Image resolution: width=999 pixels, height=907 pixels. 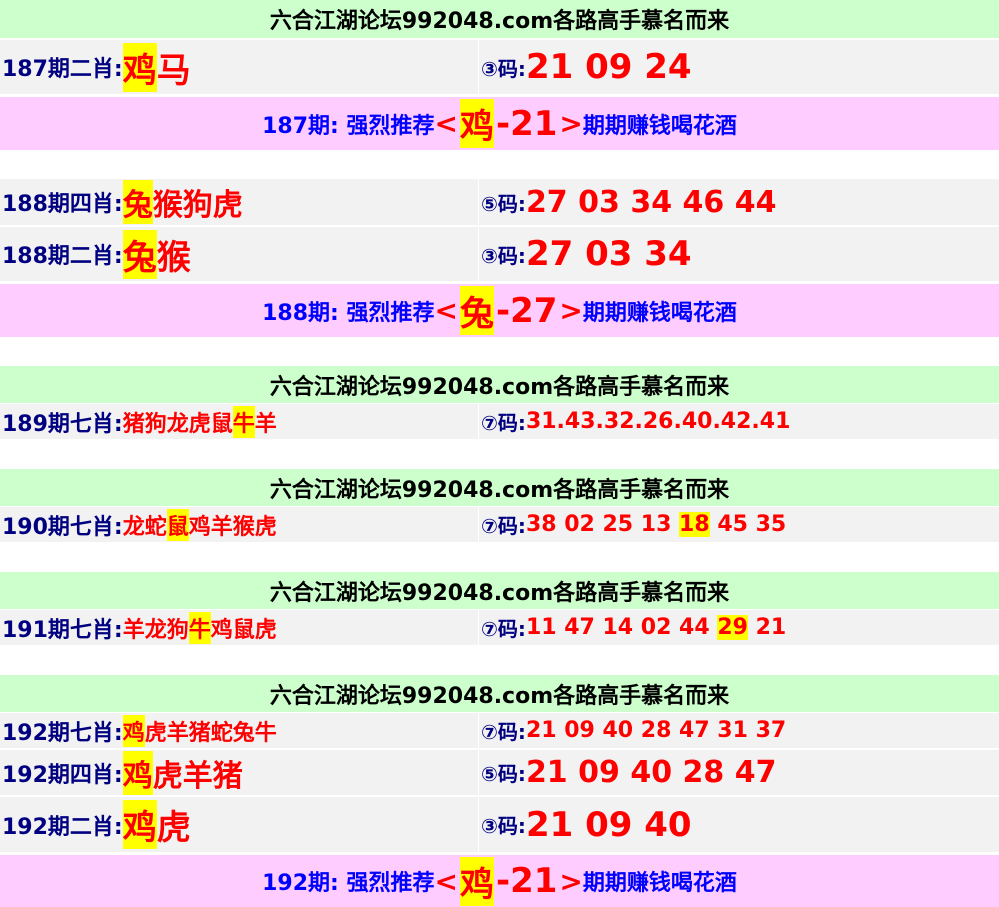 I want to click on prediction-row: 191期七肖: 羊龙狗牛鸡鼠虎 ⑦码: 11 47 14 02 44 29 21, so click(x=499, y=627).